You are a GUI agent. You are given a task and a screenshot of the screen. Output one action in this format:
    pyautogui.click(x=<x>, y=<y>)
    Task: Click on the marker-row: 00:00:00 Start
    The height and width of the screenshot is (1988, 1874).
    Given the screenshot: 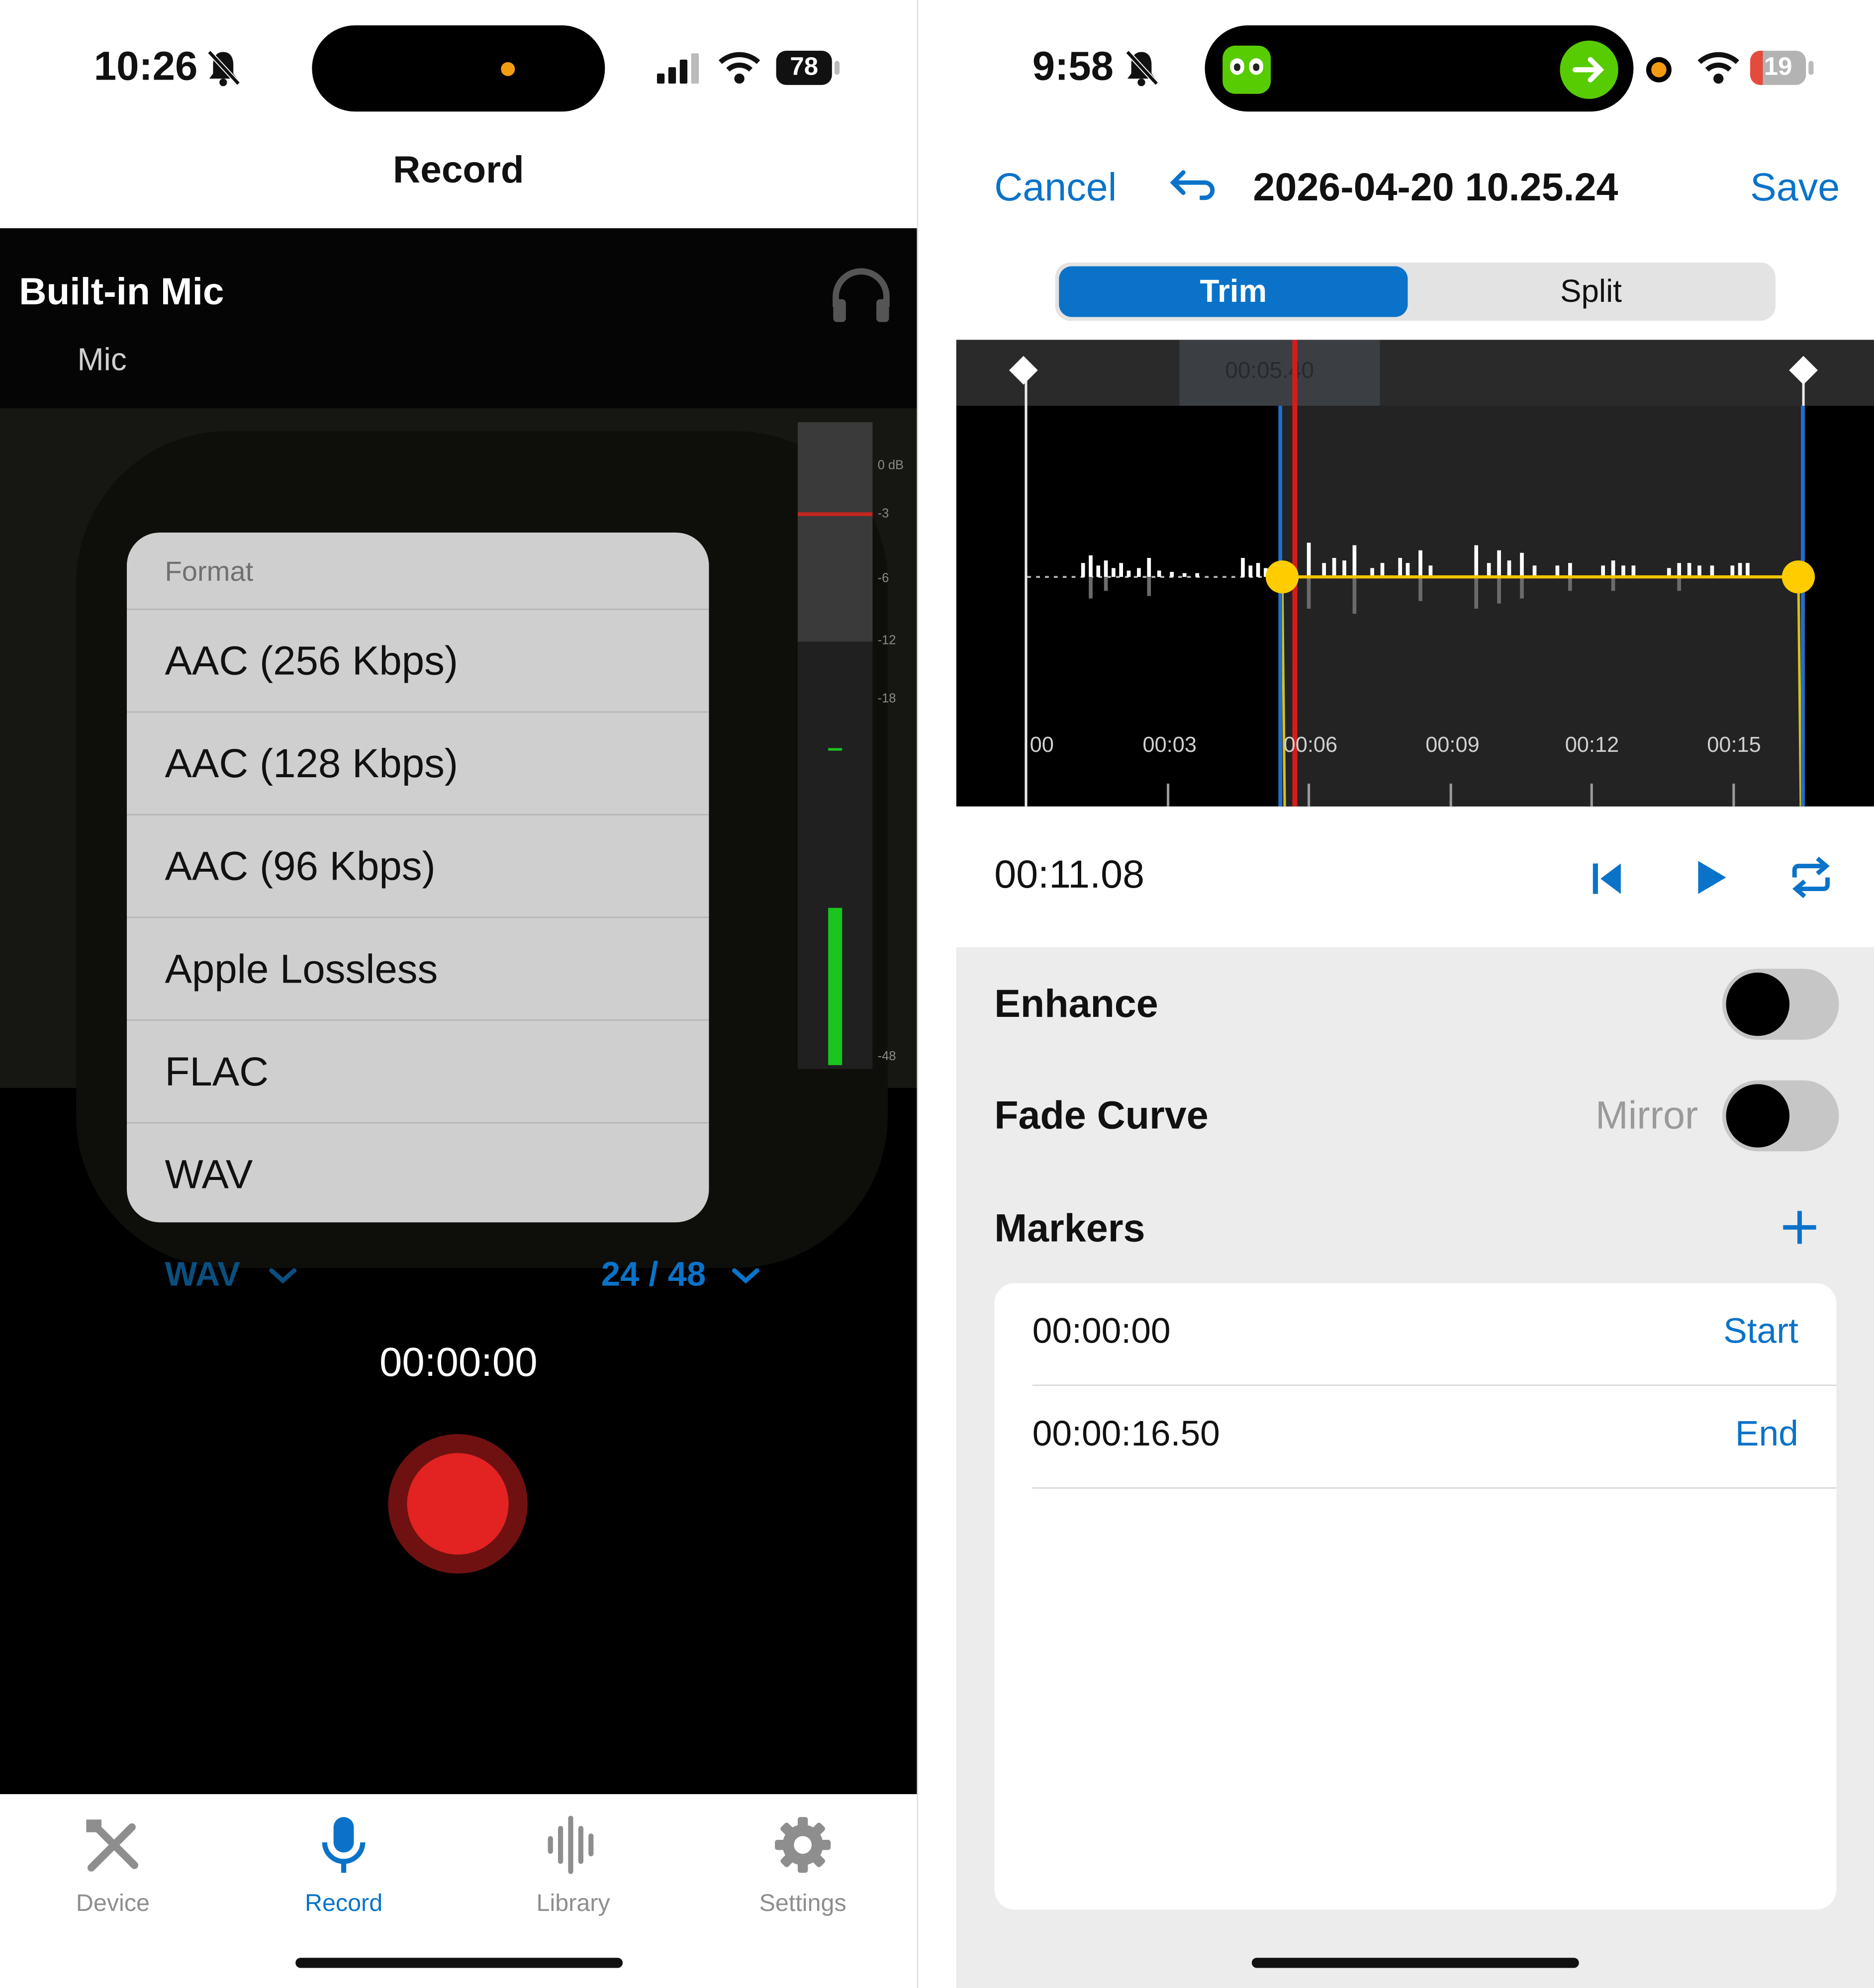 What is the action you would take?
    pyautogui.click(x=1434, y=1334)
    